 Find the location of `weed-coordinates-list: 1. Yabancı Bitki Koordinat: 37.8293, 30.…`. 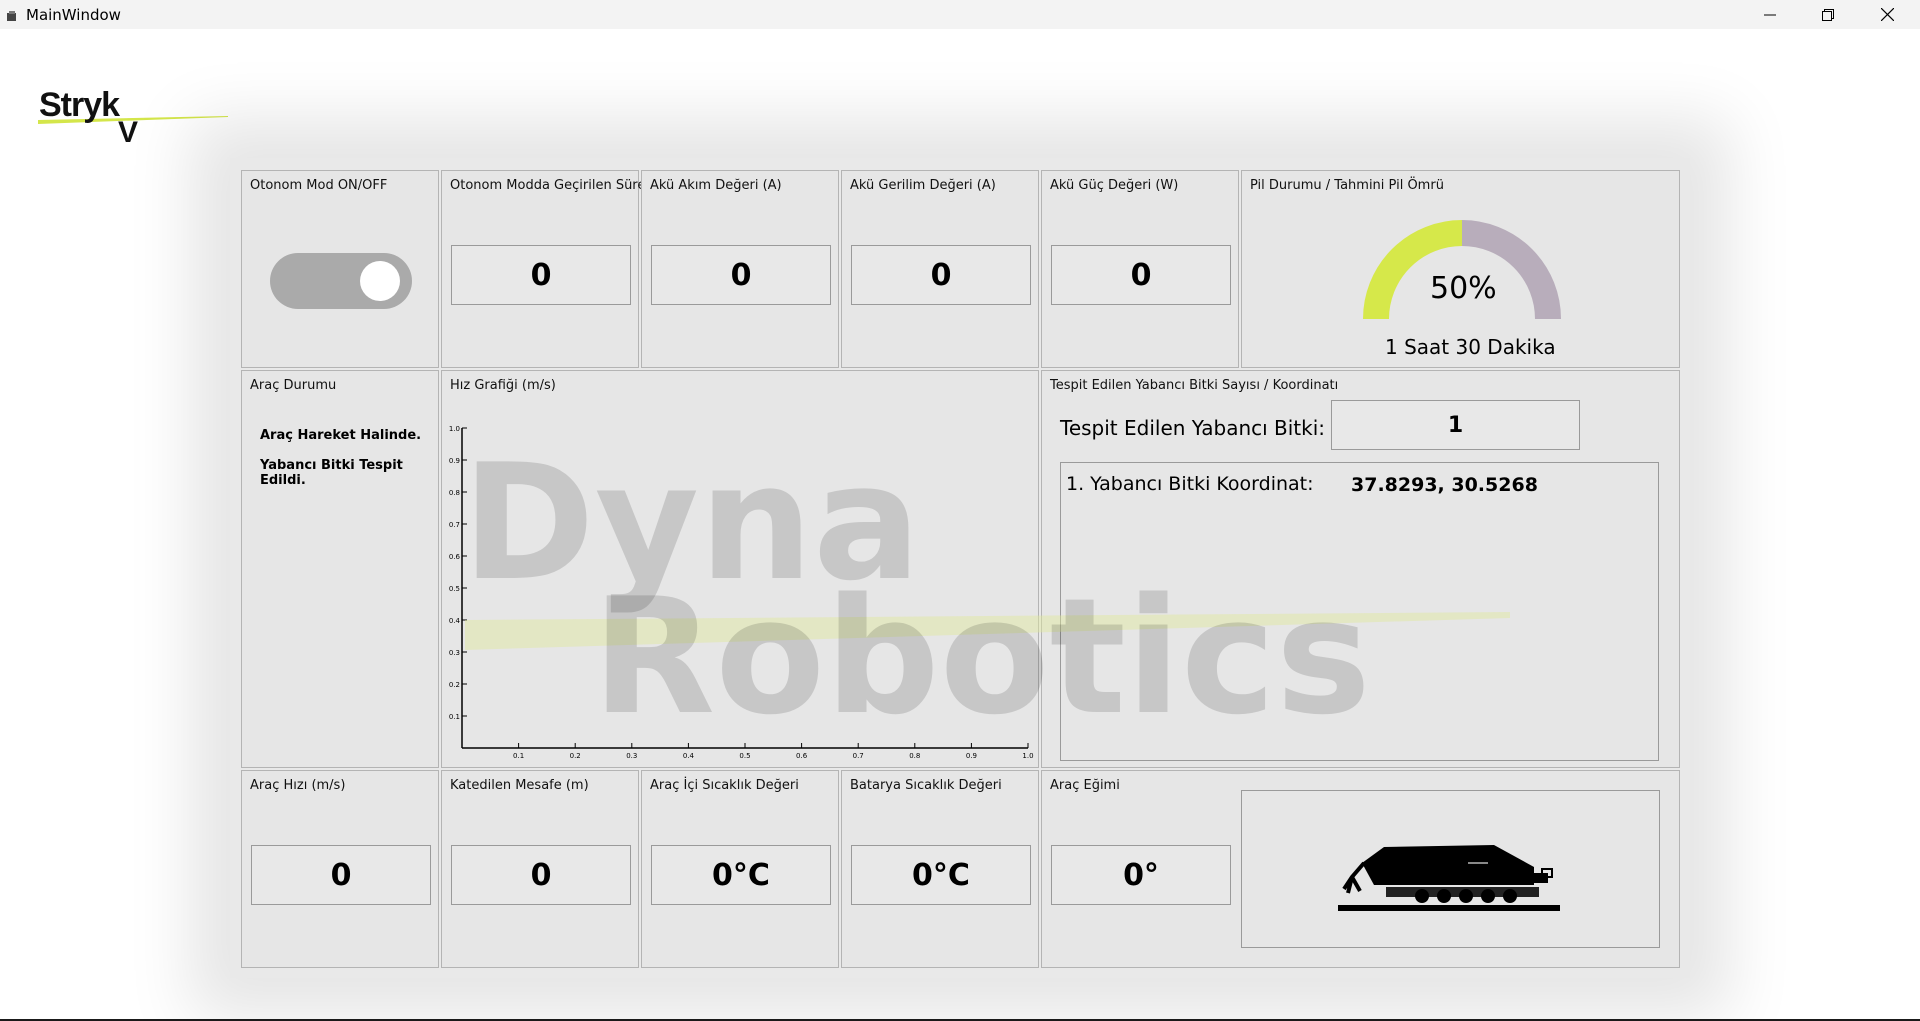

weed-coordinates-list: 1. Yabancı Bitki Koordinat: 37.8293, 30.… is located at coordinates (1359, 611).